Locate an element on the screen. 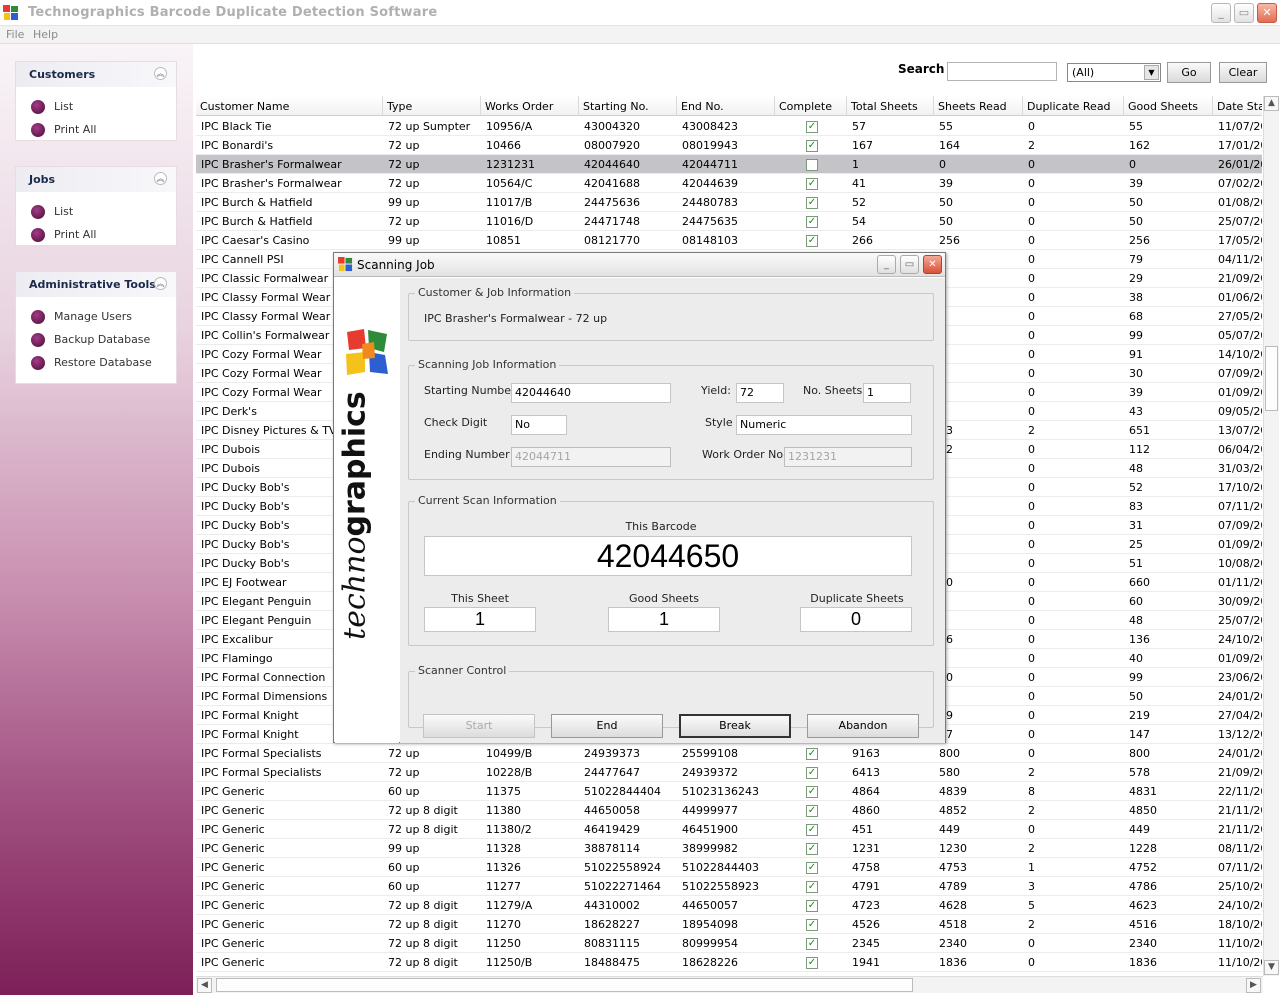  table-cell: 256 is located at coordinates (949, 240).